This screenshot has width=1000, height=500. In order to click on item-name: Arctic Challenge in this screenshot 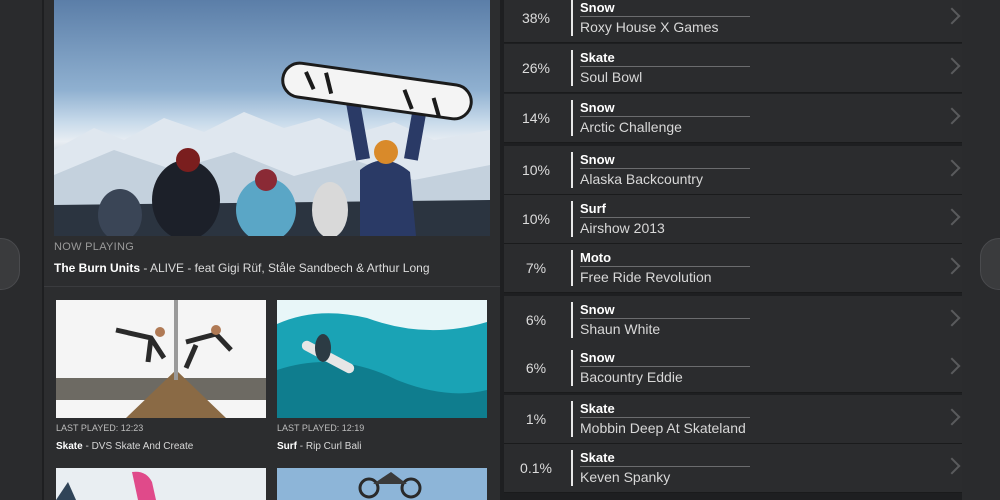, I will do `click(631, 127)`.